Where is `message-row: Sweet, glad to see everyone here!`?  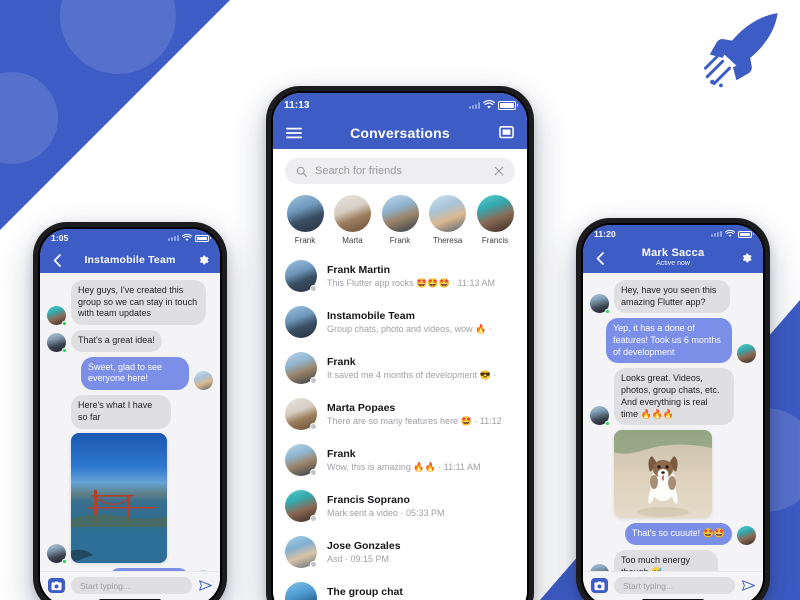
message-row: Sweet, glad to see everyone here! is located at coordinates (130, 373).